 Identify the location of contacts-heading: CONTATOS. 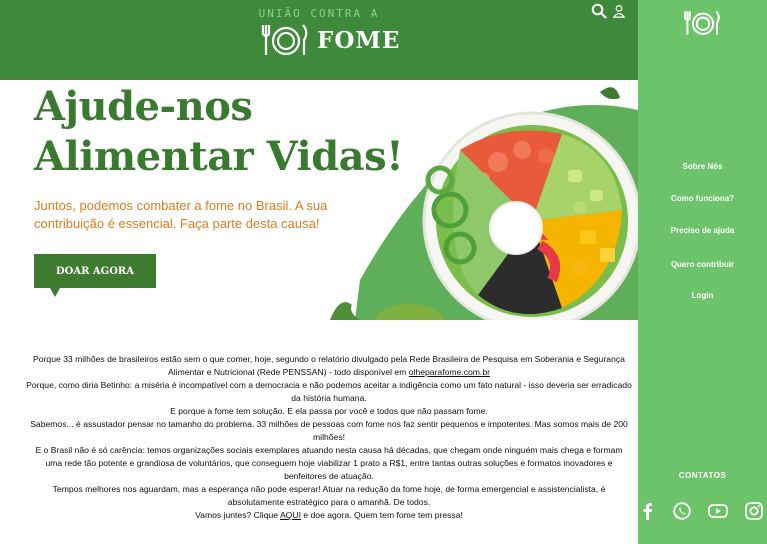
(702, 475).